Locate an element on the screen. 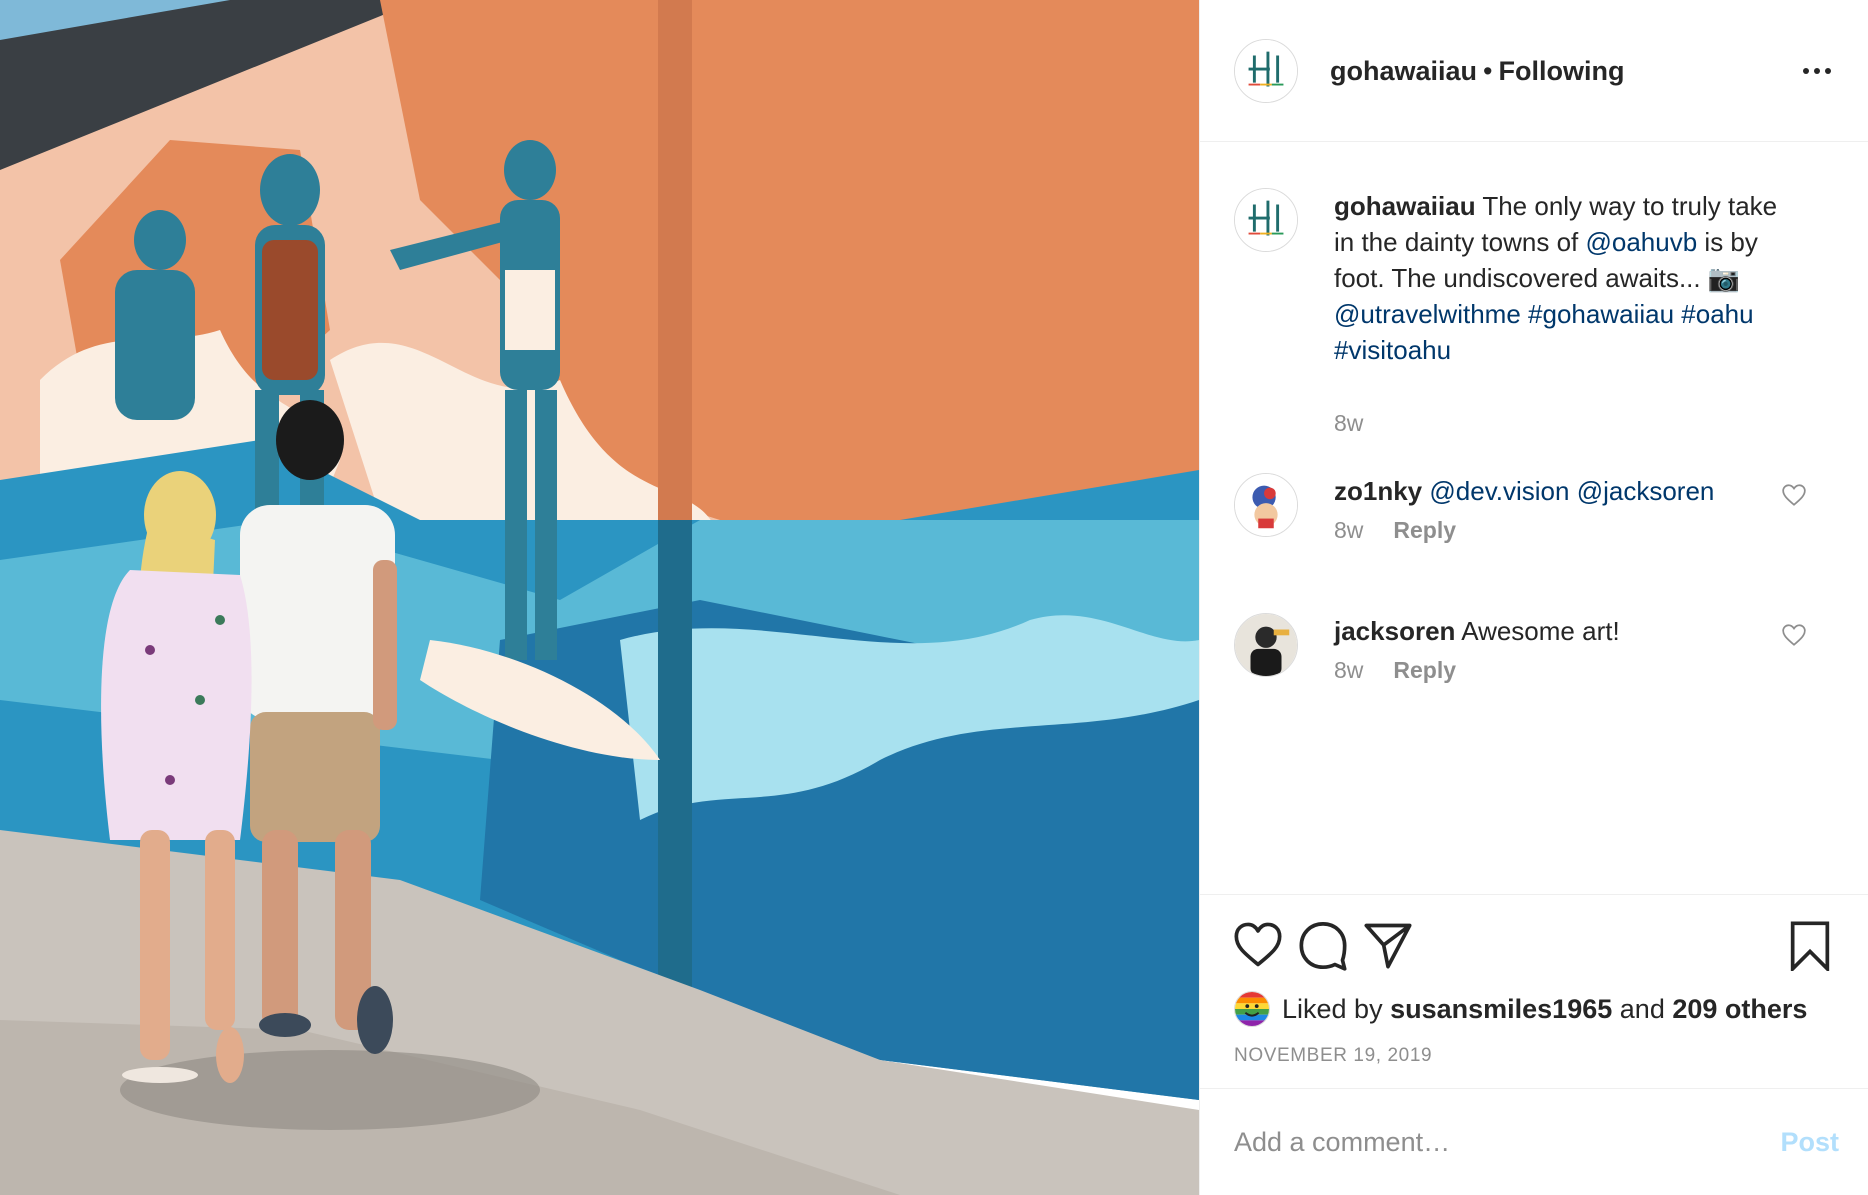  mention-link: @utravelwithme is located at coordinates (1427, 314).